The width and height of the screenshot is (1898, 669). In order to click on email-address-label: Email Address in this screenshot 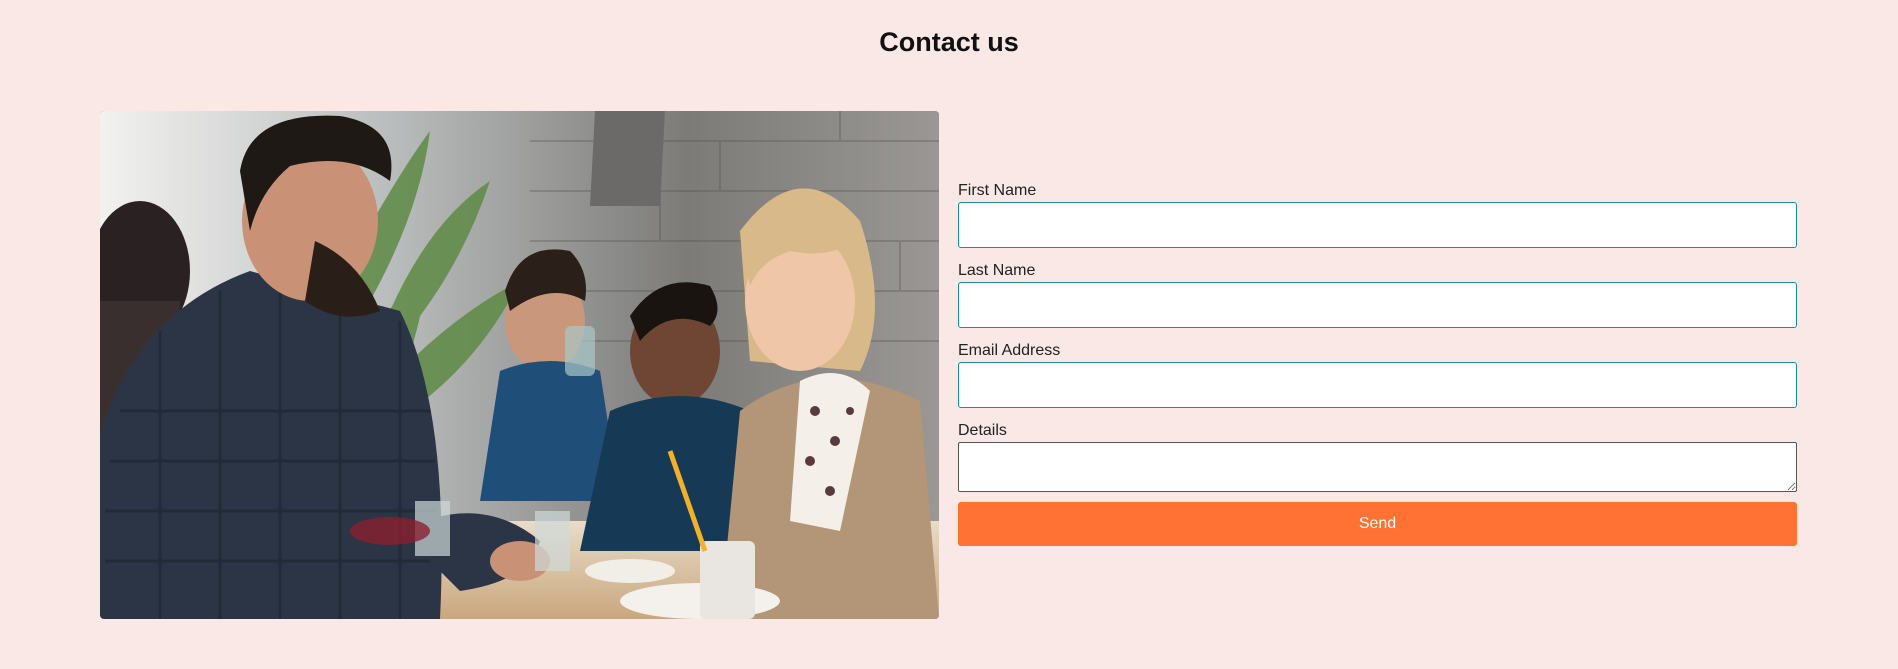, I will do `click(1009, 350)`.